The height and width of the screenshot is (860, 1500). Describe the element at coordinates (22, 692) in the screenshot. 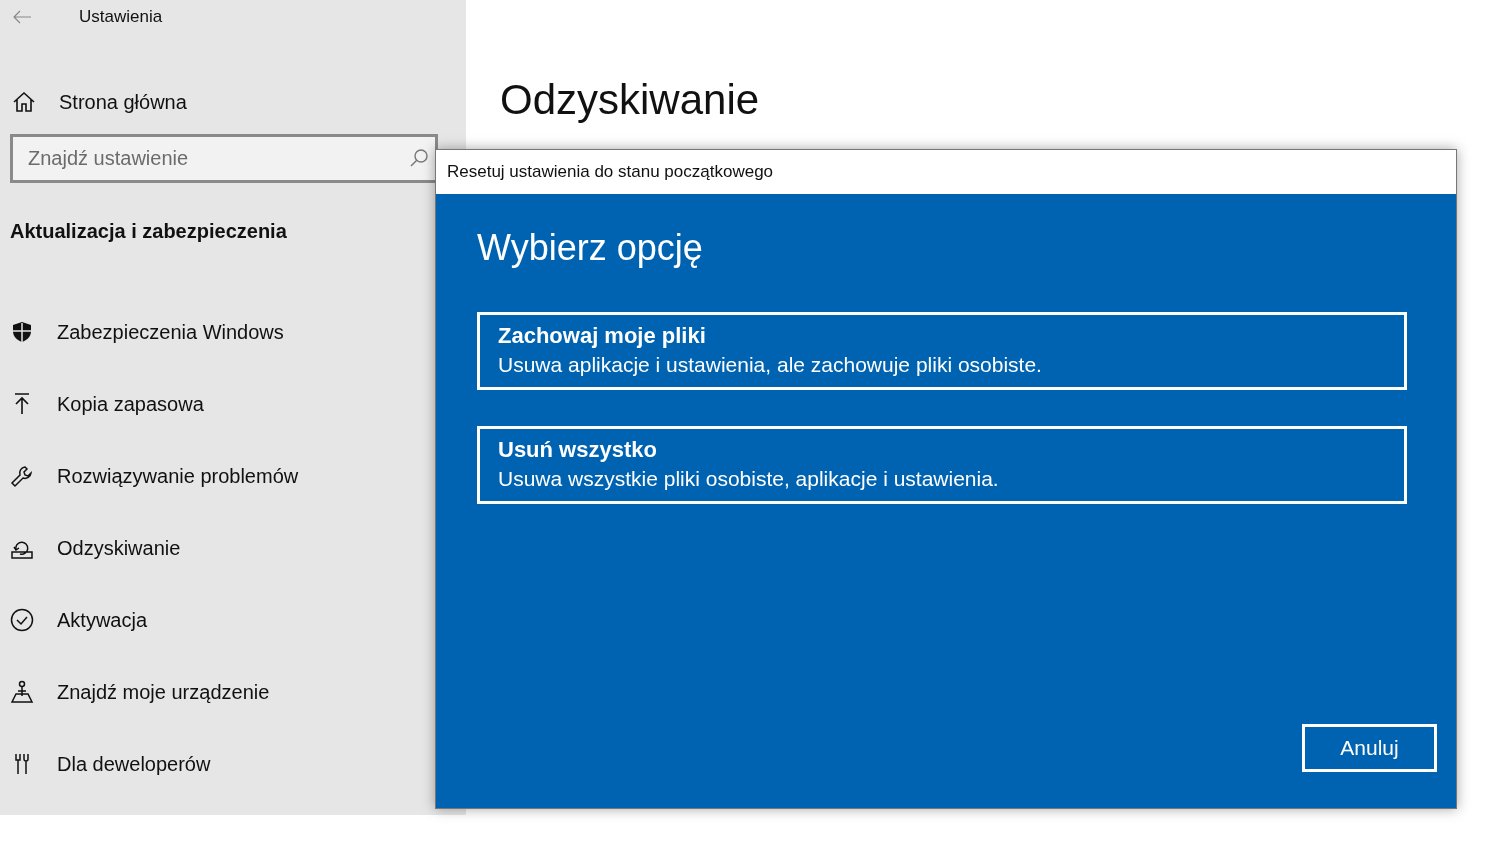

I see `person-pin-icon` at that location.